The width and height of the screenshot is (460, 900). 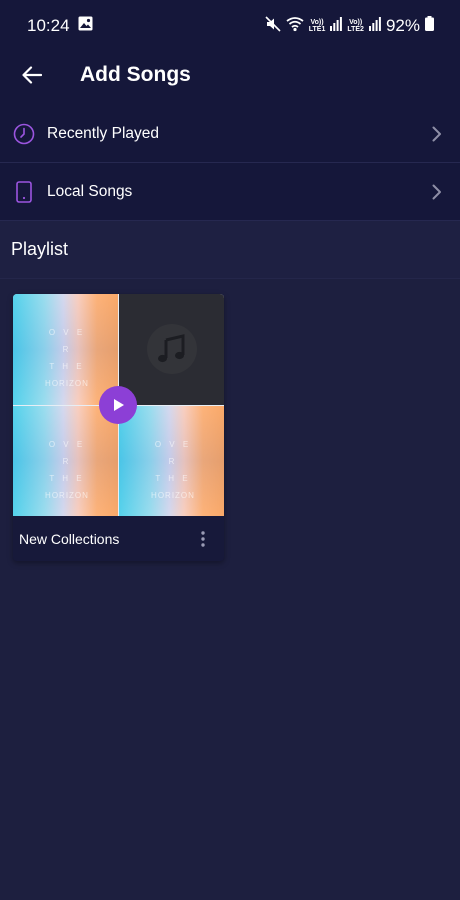 I want to click on clock-icon, so click(x=24, y=134).